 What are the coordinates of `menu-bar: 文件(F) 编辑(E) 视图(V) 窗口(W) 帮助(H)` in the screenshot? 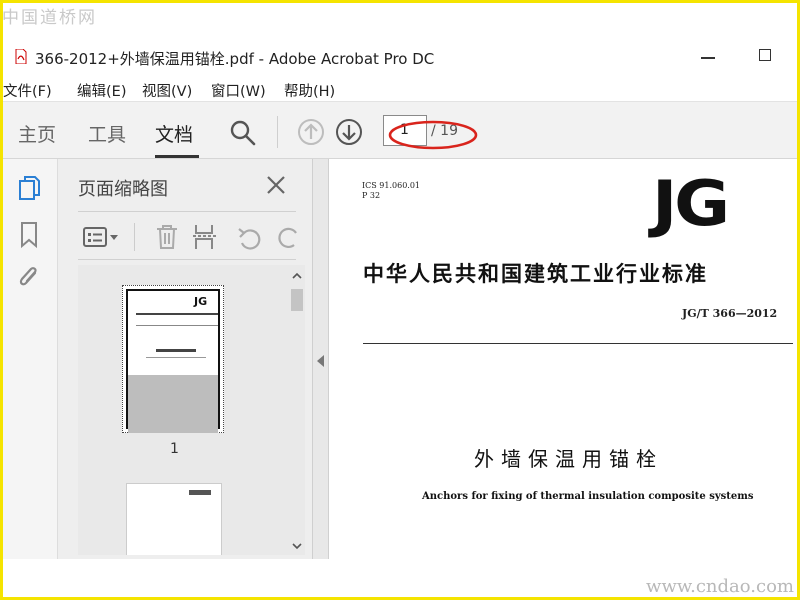 It's located at (400, 89).